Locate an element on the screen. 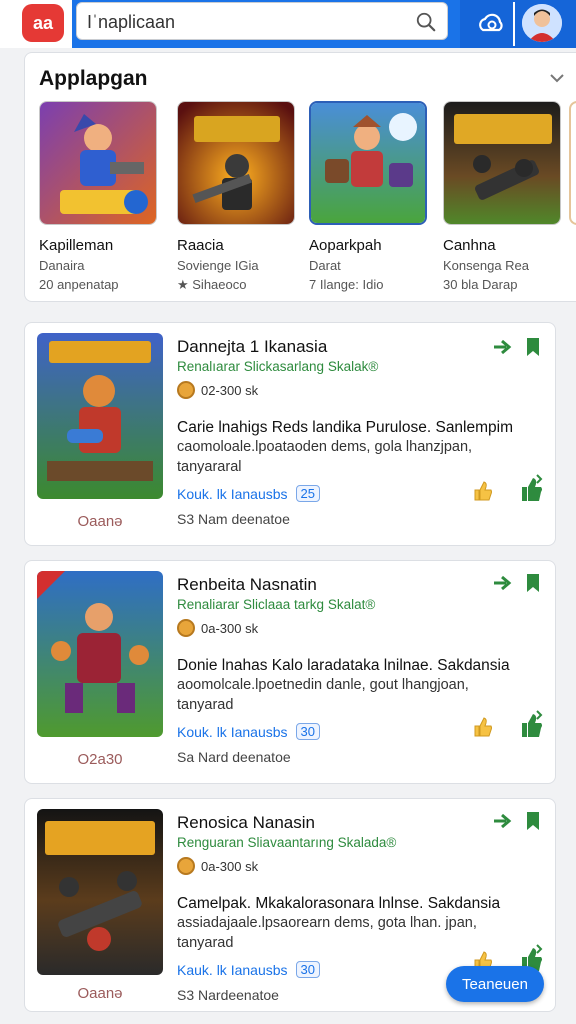 The width and height of the screenshot is (576, 1024). app-footer: S3 Nam deenatoe is located at coordinates (233, 519).